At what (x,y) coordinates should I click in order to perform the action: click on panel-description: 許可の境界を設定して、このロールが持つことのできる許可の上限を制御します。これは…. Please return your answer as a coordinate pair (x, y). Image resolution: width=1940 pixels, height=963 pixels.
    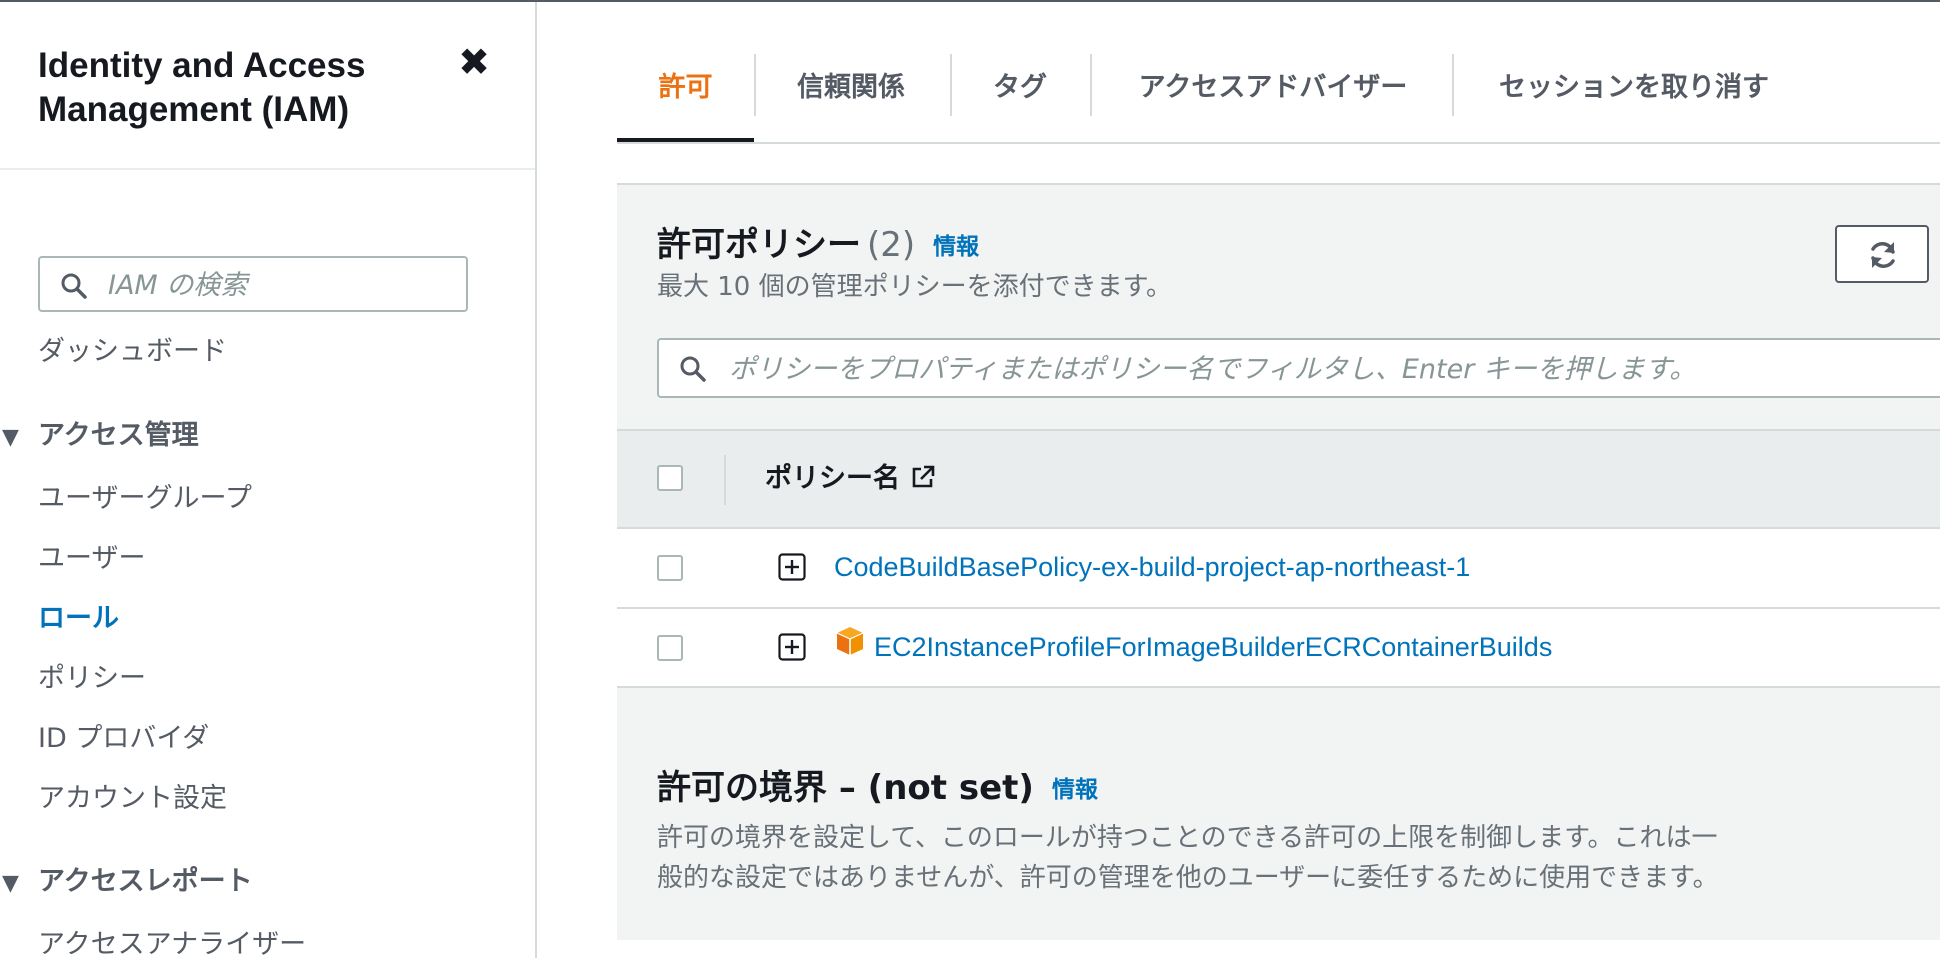
    Looking at the image, I should click on (1237, 858).